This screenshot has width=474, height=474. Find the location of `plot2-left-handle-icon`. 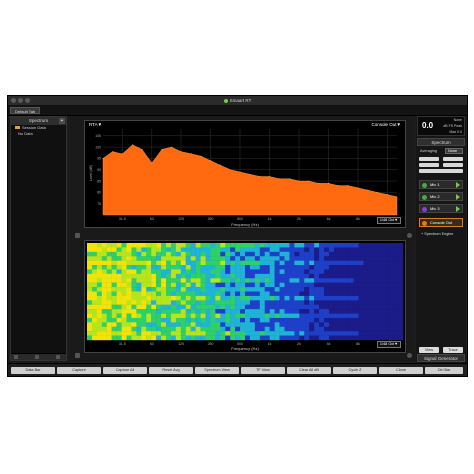

plot2-left-handle-icon is located at coordinates (77, 355).